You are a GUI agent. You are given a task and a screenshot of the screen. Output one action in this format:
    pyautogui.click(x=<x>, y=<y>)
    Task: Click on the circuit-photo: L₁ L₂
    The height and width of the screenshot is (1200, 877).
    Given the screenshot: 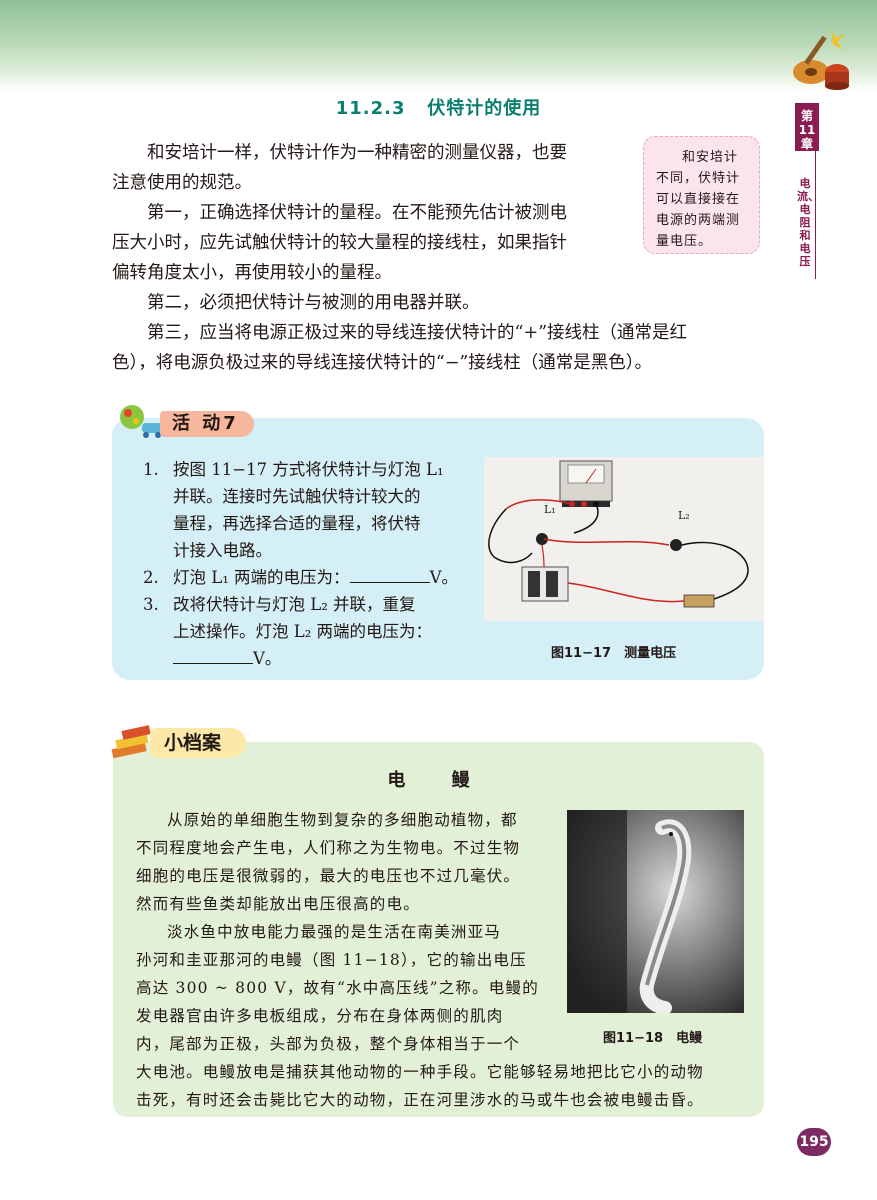 What is the action you would take?
    pyautogui.click(x=624, y=539)
    